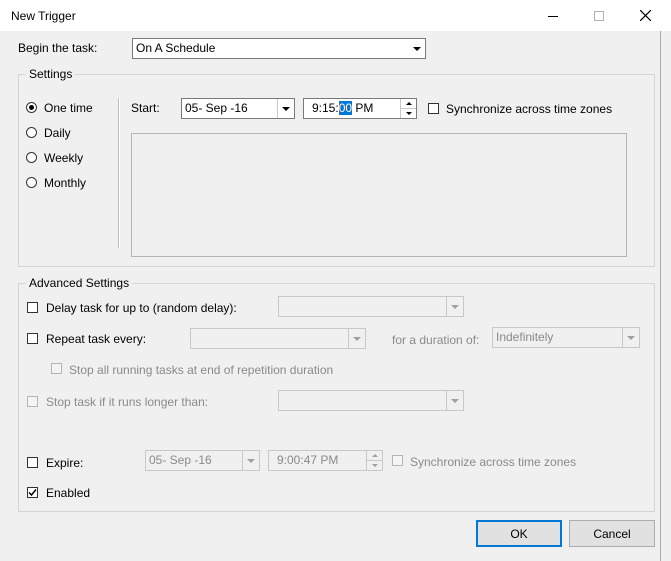 This screenshot has height=561, width=671. I want to click on start-time-spinner, so click(408, 108).